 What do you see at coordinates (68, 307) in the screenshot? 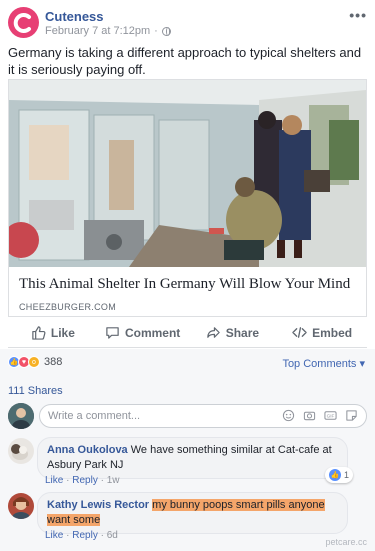
I see `link-domain: CHEEZBURGER.COM` at bounding box center [68, 307].